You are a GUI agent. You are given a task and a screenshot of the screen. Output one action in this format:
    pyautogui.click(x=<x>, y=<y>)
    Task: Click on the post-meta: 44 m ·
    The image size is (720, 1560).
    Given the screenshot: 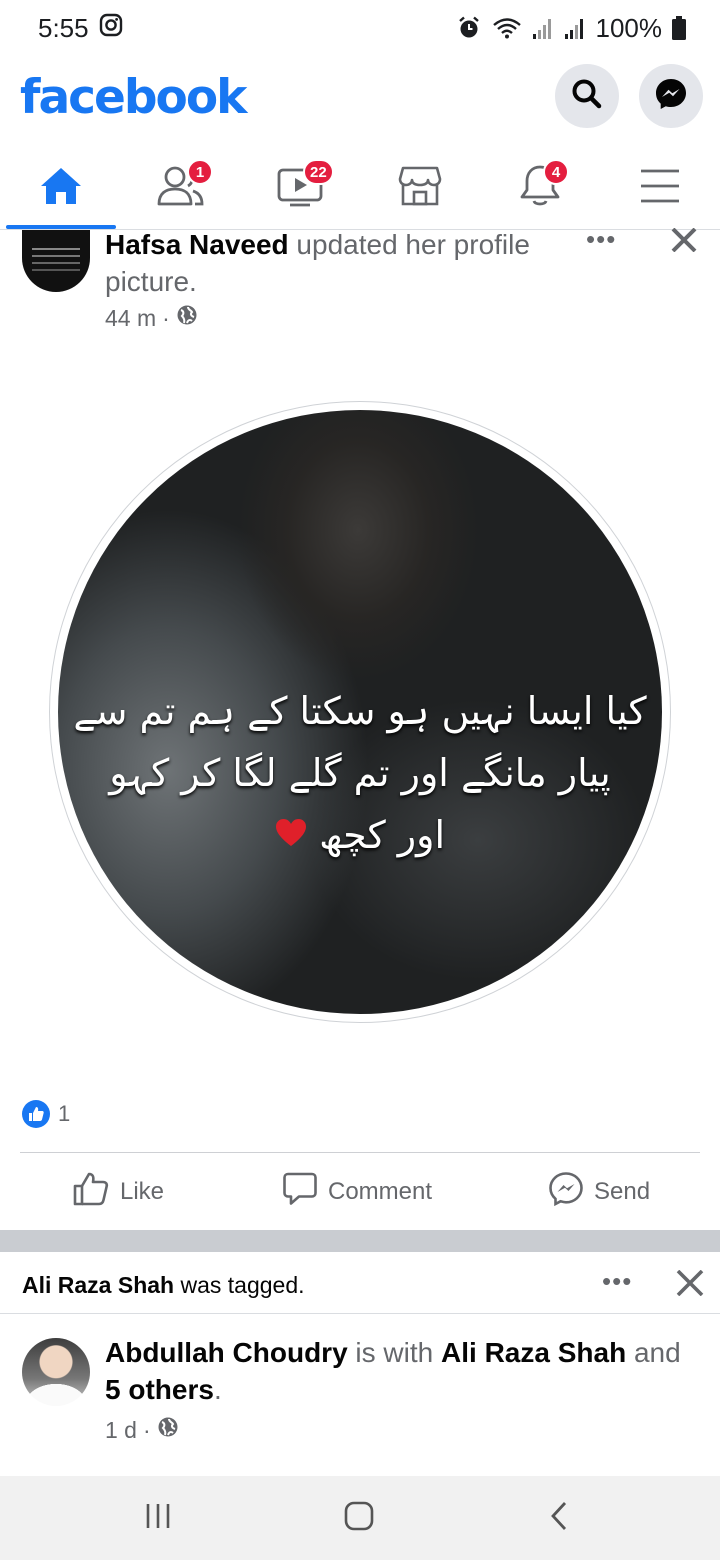 What is the action you would take?
    pyautogui.click(x=151, y=318)
    